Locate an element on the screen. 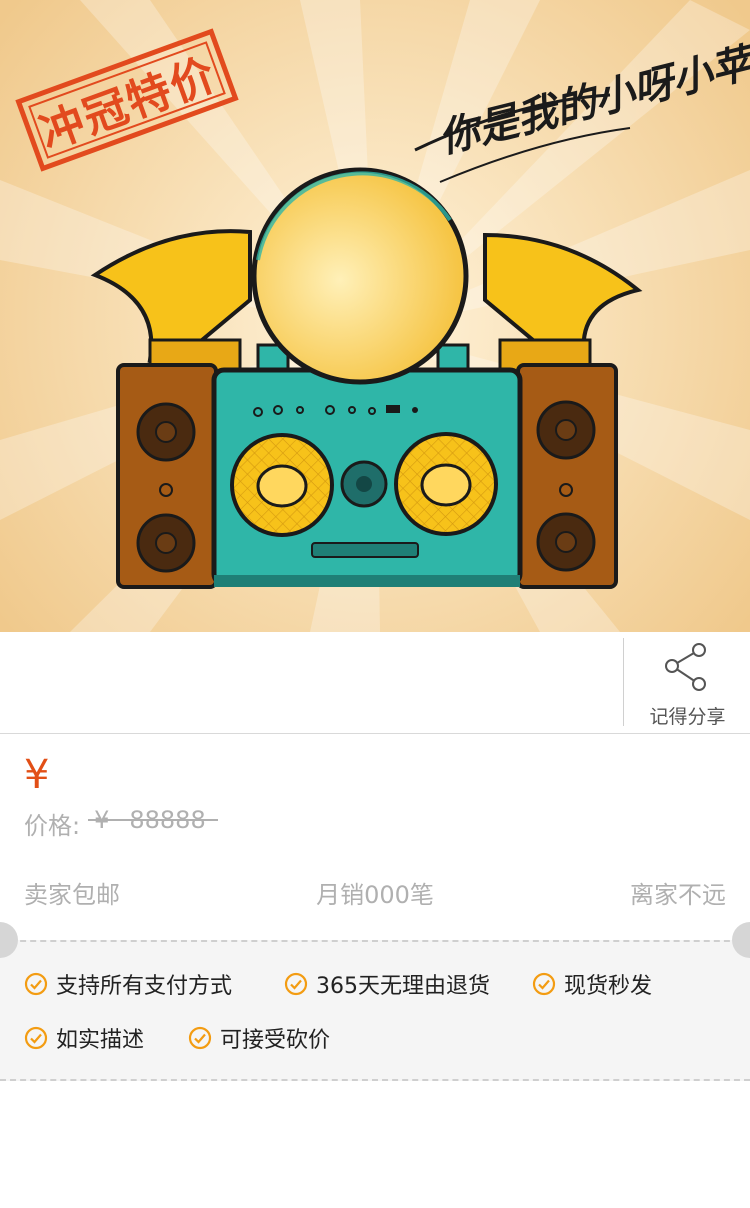  original-price-label: 价格: is located at coordinates (52, 826).